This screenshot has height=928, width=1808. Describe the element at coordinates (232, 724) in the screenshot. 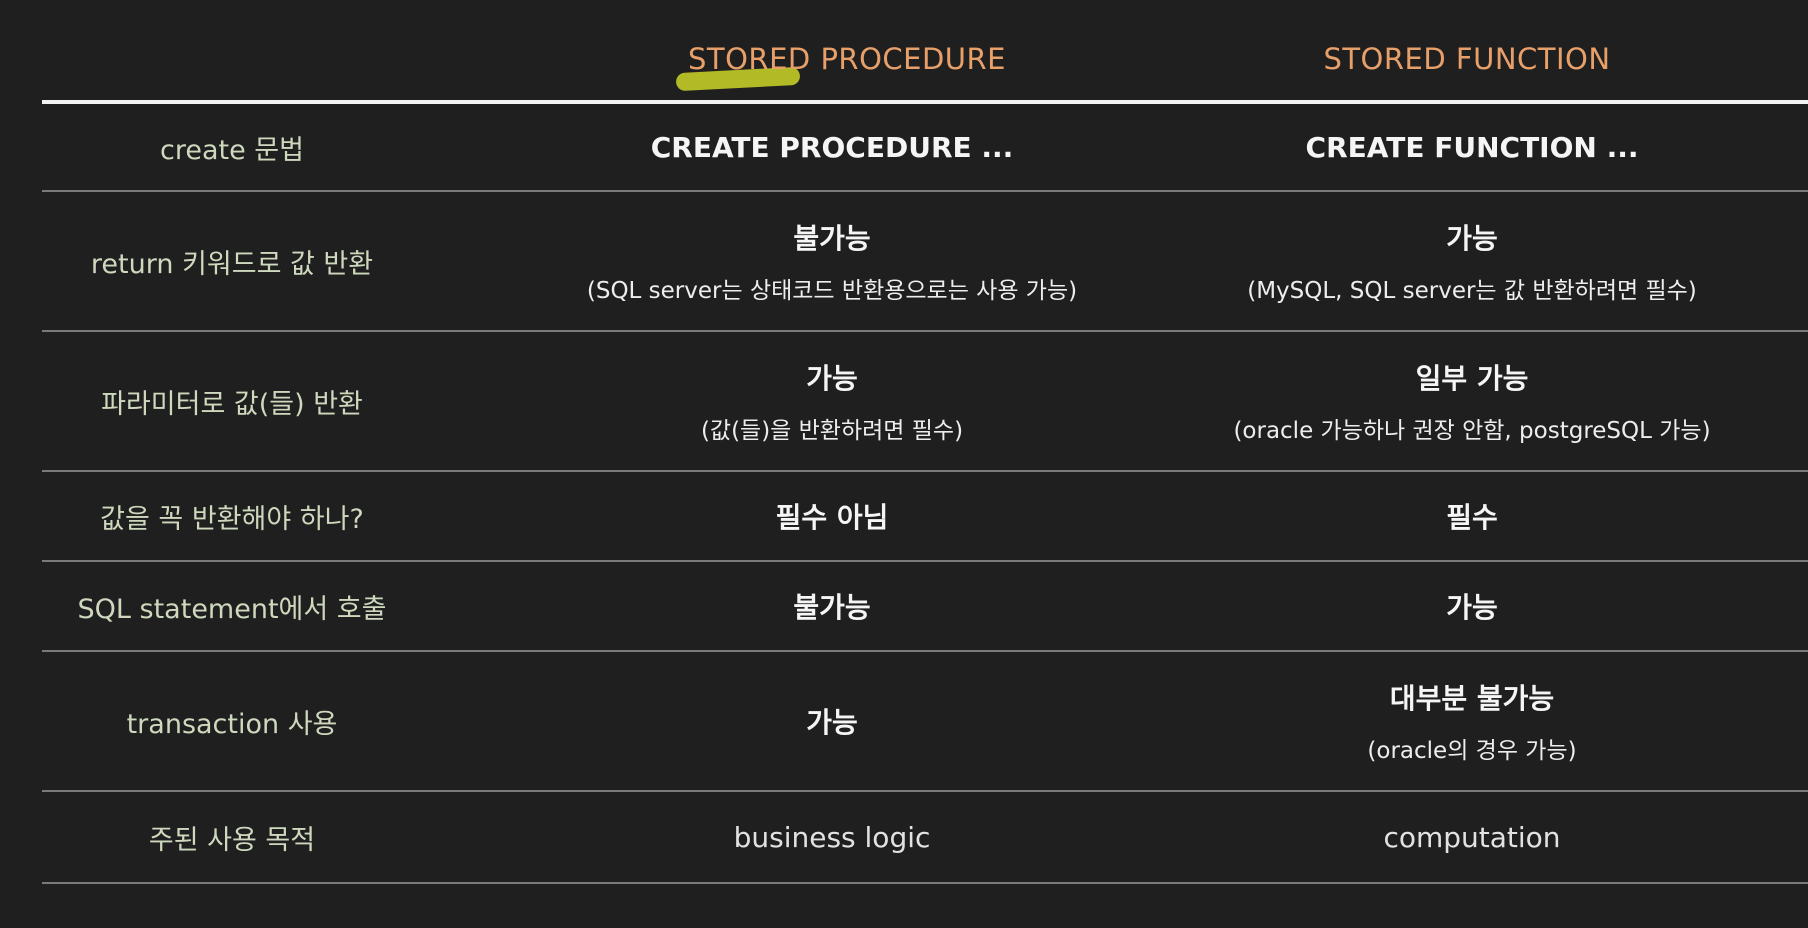

I see `row-label: transaction 사용` at that location.